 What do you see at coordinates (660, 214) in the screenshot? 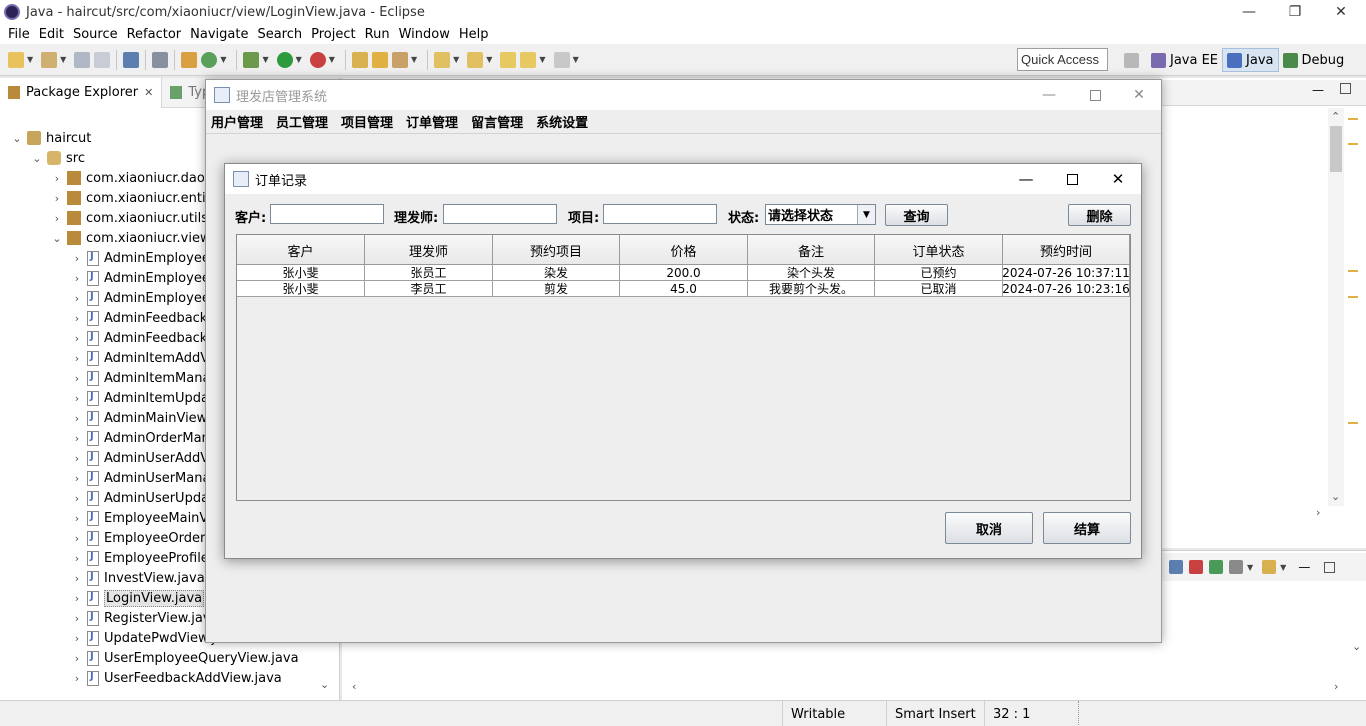
I see `item-input` at bounding box center [660, 214].